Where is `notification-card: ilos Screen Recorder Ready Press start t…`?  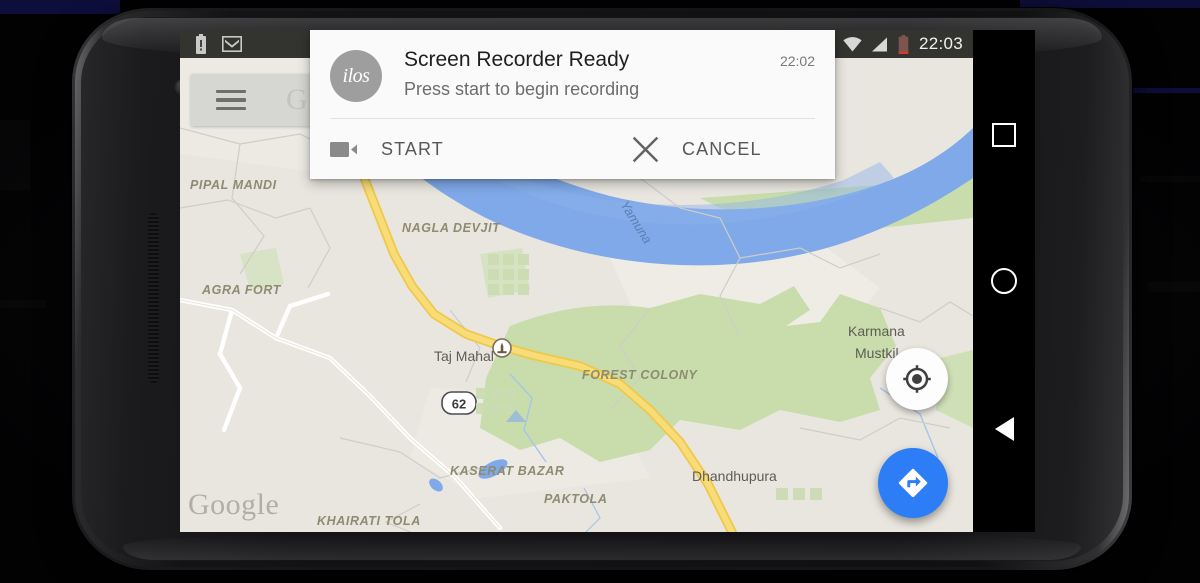 notification-card: ilos Screen Recorder Ready Press start t… is located at coordinates (572, 104).